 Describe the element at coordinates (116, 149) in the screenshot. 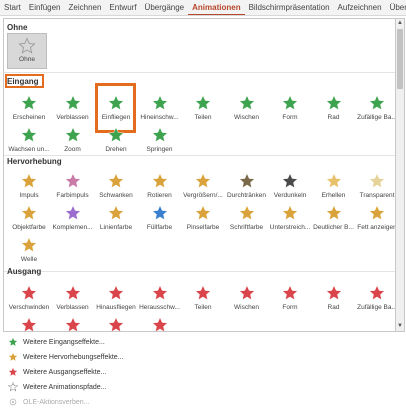

I see `effect-label: Drehen` at that location.